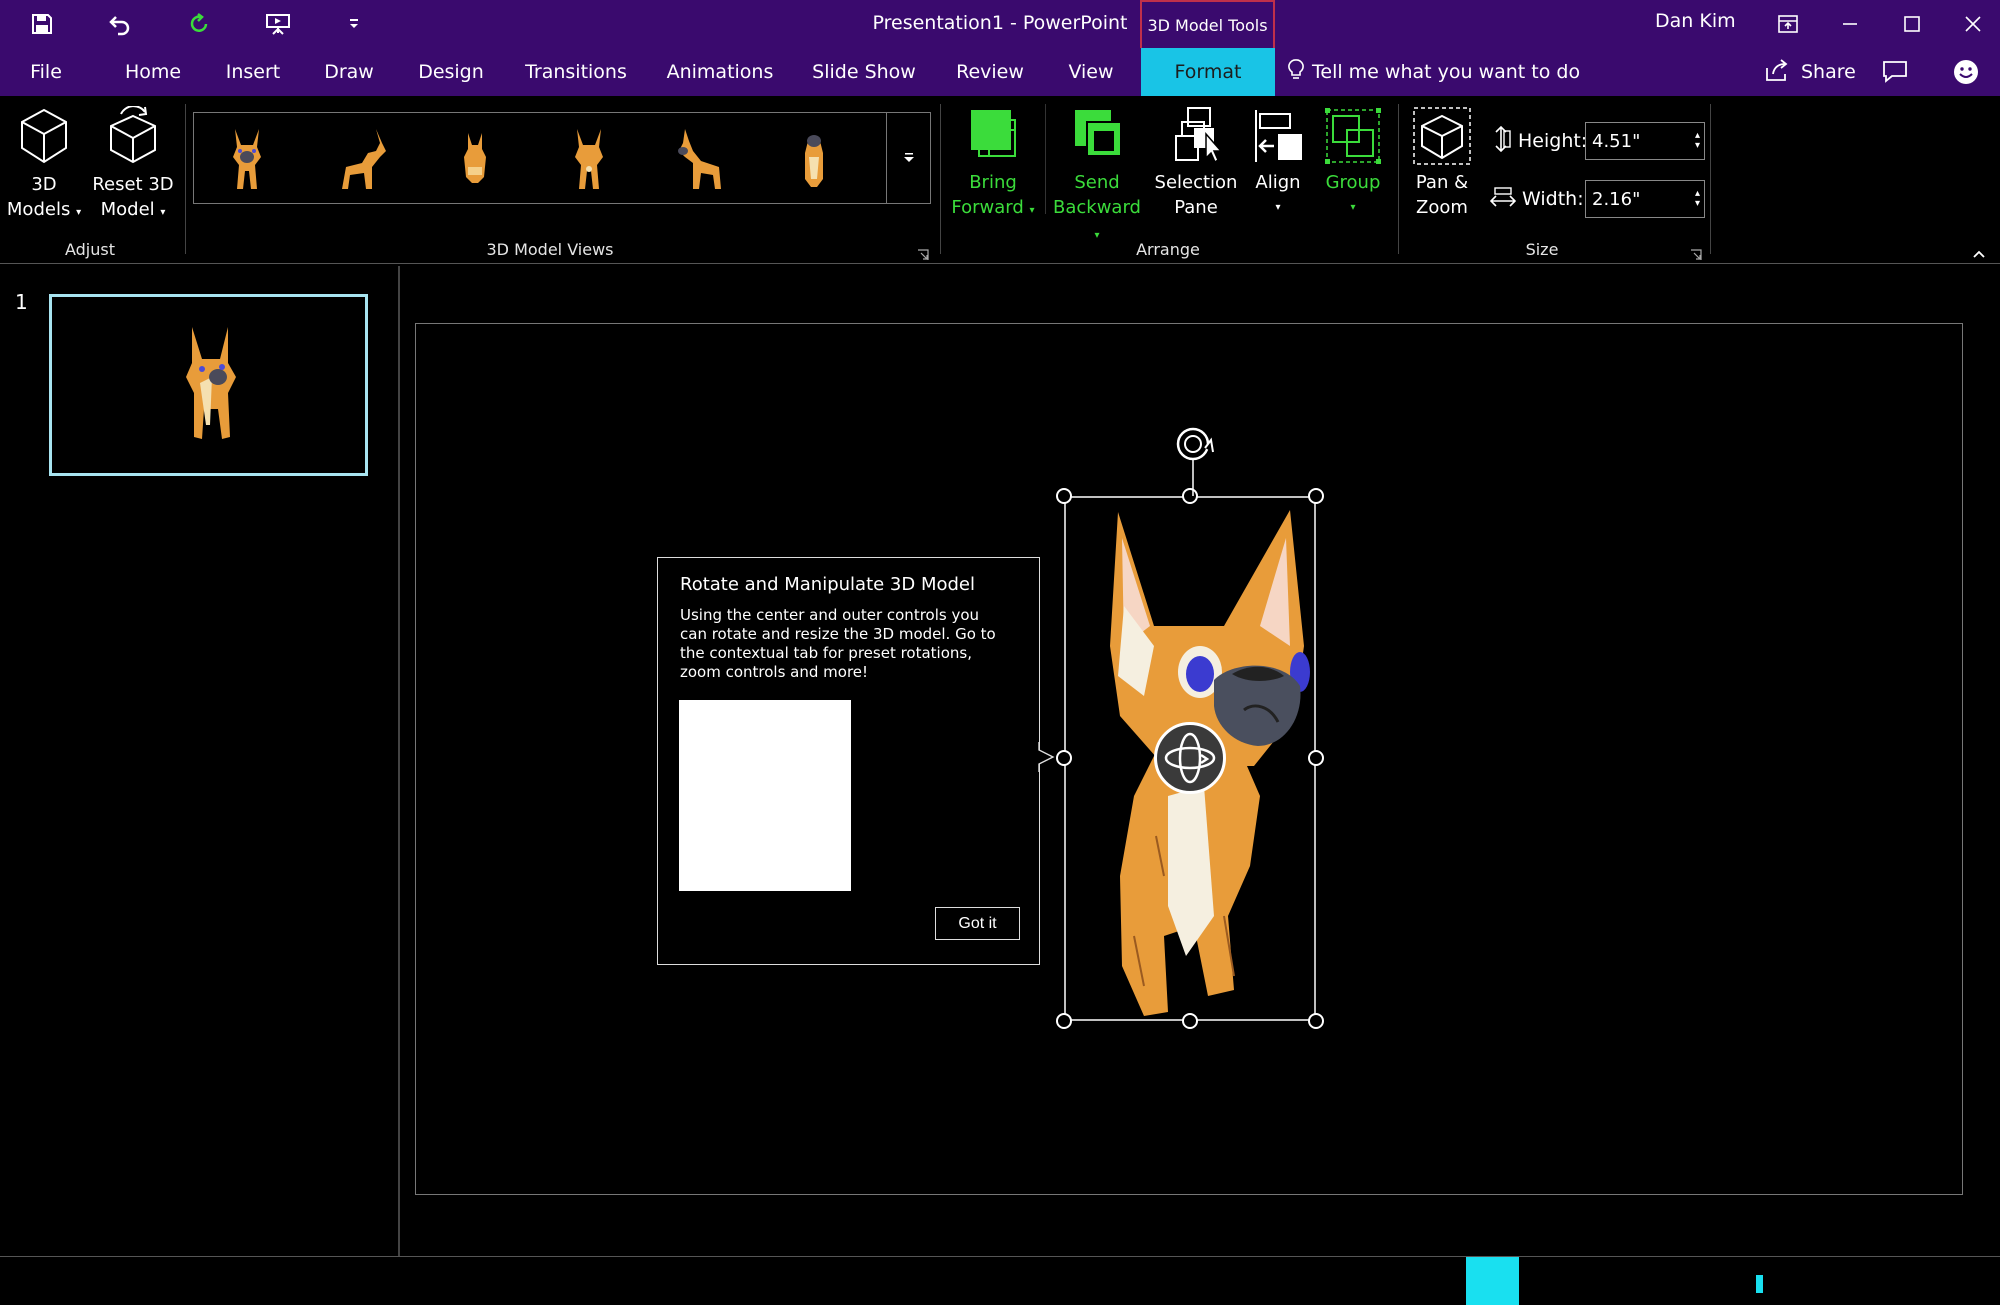 The image size is (2000, 1305). I want to click on selection-pane-button: Selection Pane, so click(1196, 163).